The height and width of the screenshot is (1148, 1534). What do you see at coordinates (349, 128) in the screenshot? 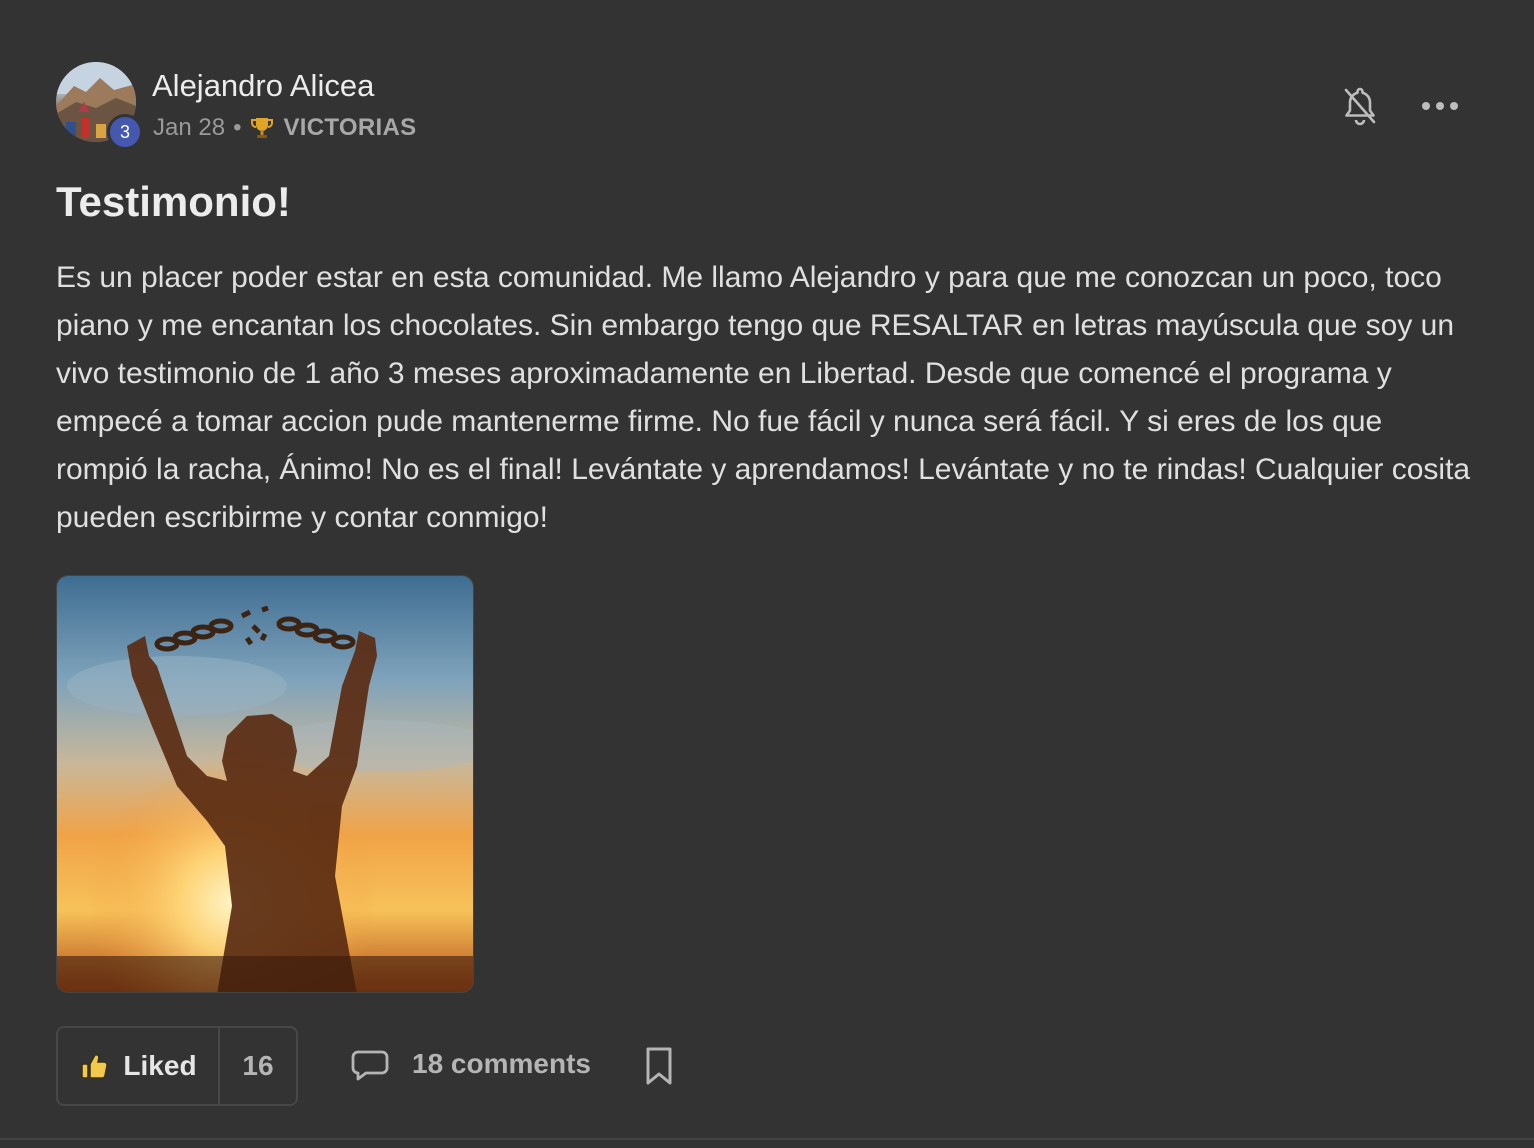
I see `category-label: VICTORIAS` at bounding box center [349, 128].